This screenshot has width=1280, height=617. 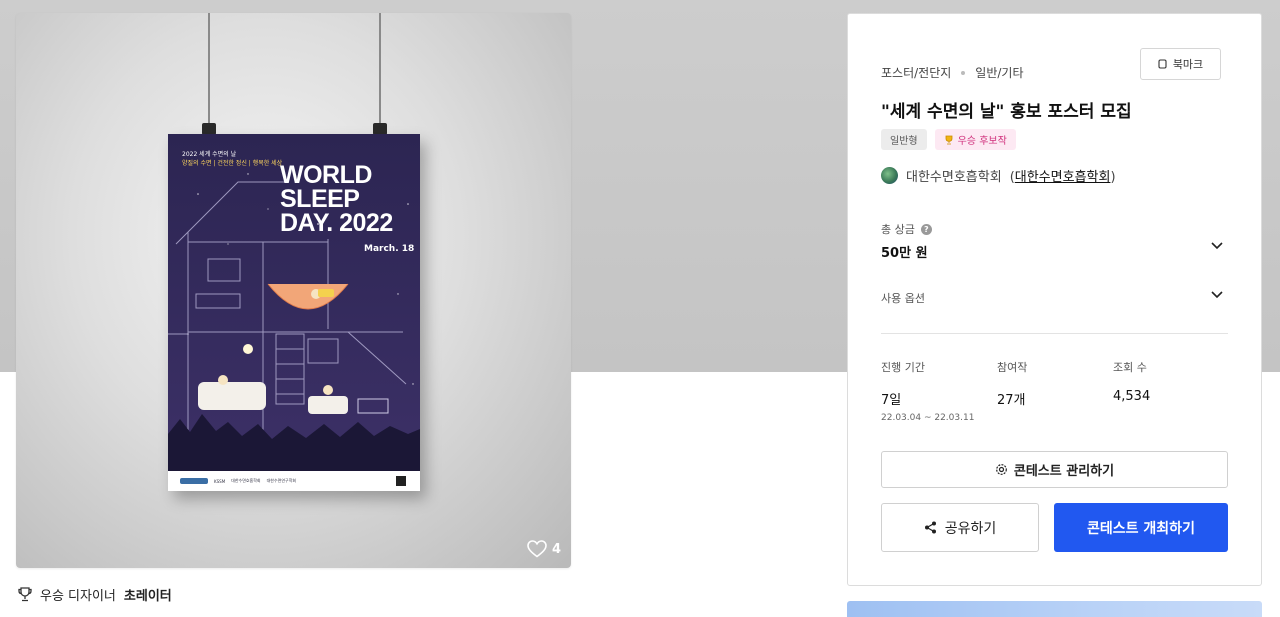 I want to click on poster-title-line-1: WORLD, so click(x=326, y=175).